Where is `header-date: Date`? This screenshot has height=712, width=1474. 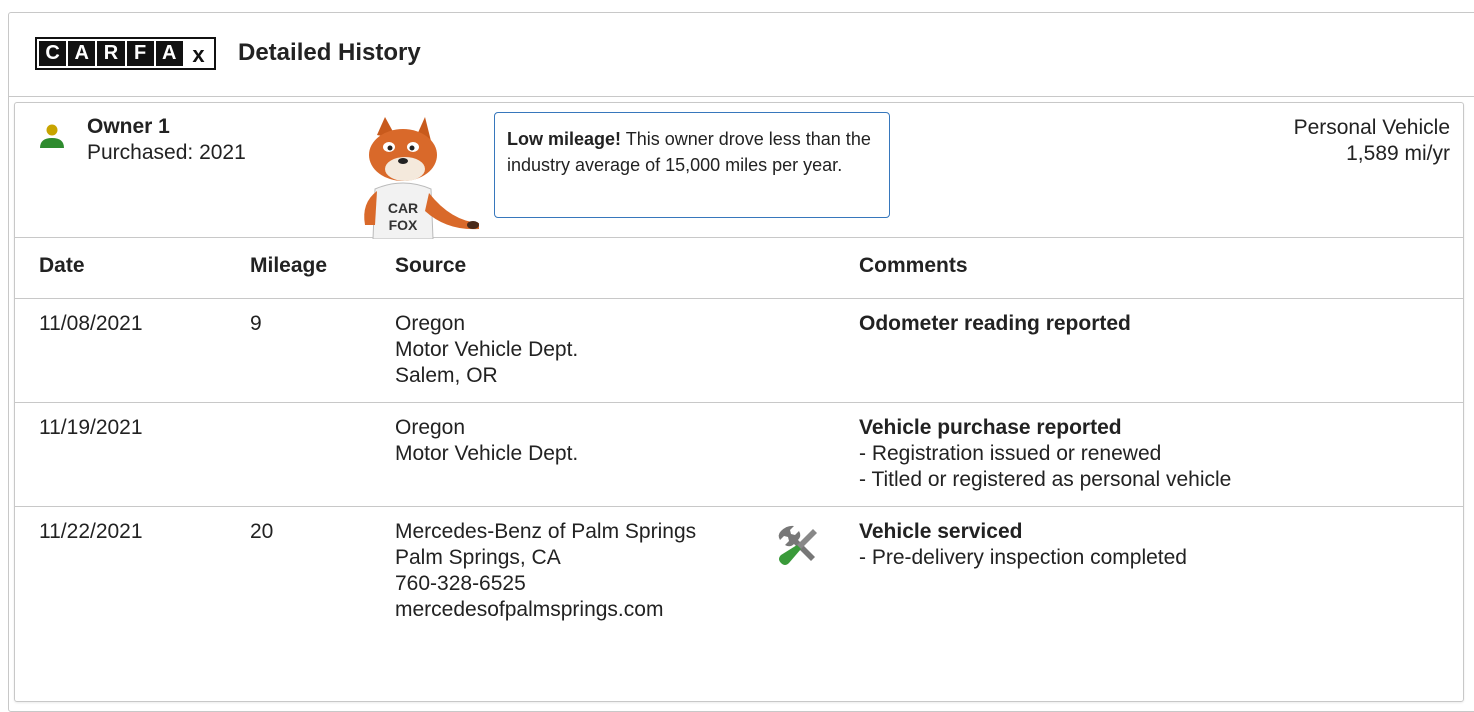
header-date: Date is located at coordinates (62, 265).